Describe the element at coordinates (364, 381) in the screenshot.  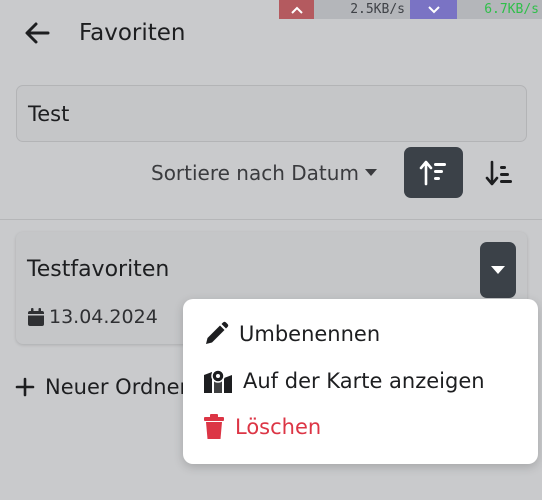
I see `menu-item-label: Auf der Karte anzeigen` at that location.